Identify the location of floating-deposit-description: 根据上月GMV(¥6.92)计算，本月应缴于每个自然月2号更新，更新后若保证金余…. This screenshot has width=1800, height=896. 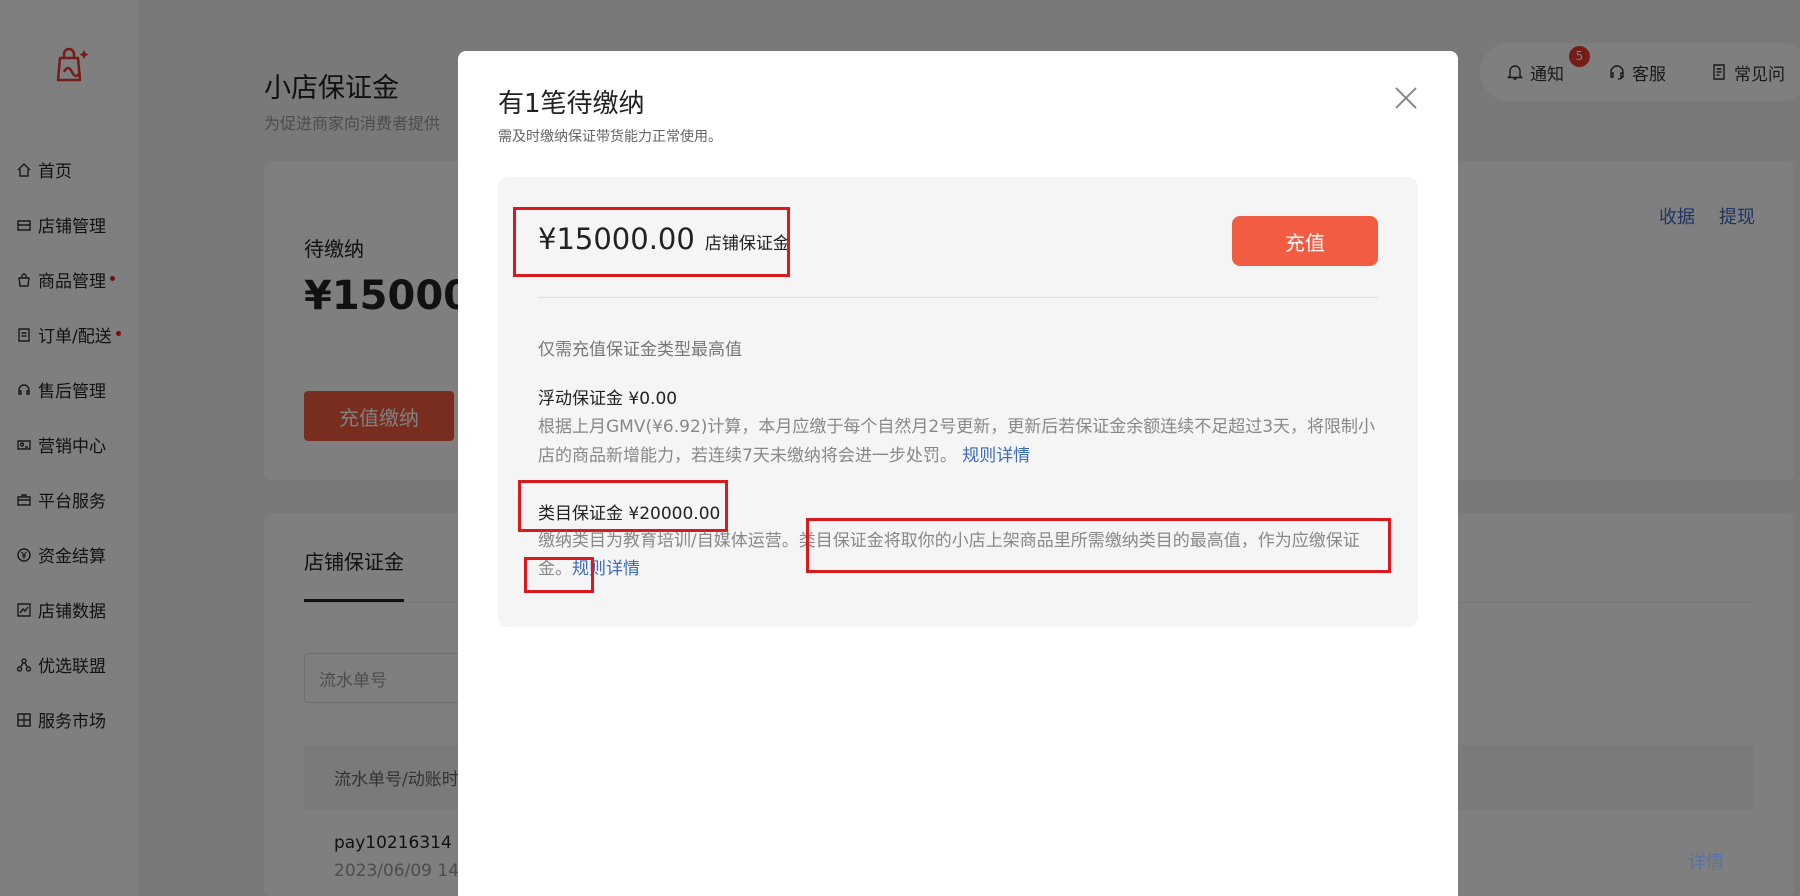
(963, 442).